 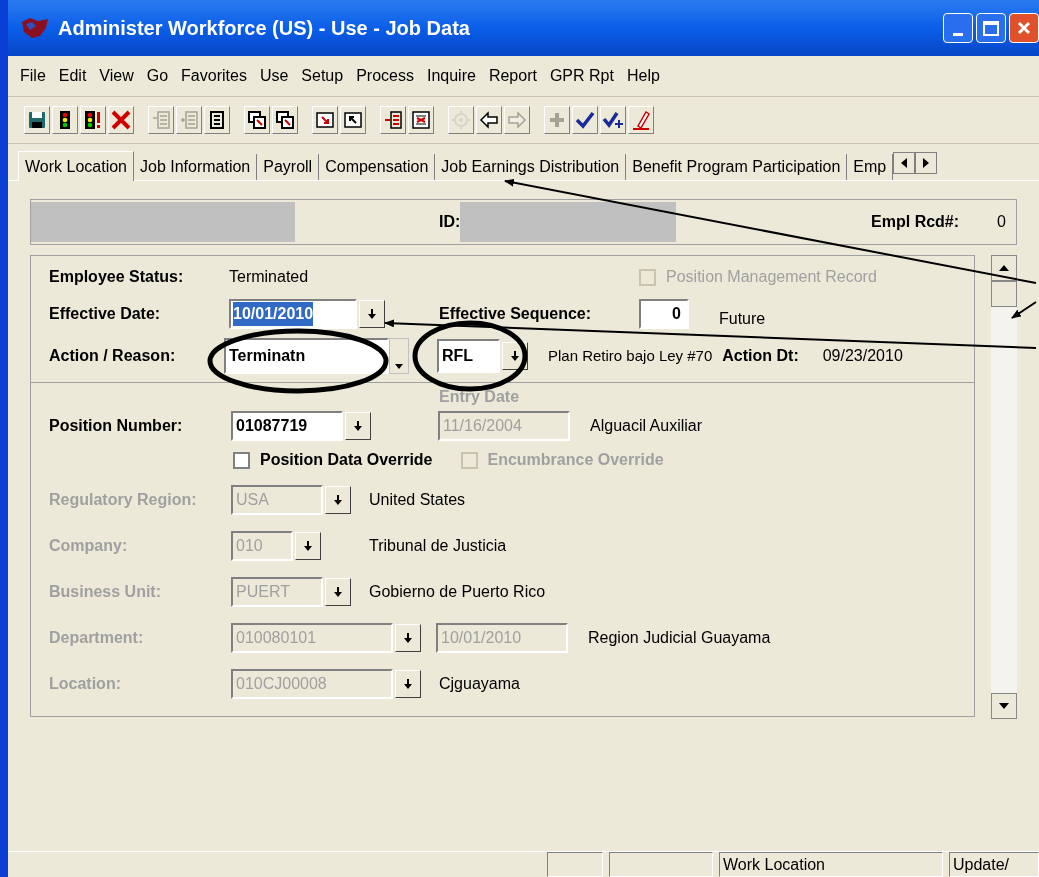 I want to click on right-arrow-icon, so click(x=926, y=163).